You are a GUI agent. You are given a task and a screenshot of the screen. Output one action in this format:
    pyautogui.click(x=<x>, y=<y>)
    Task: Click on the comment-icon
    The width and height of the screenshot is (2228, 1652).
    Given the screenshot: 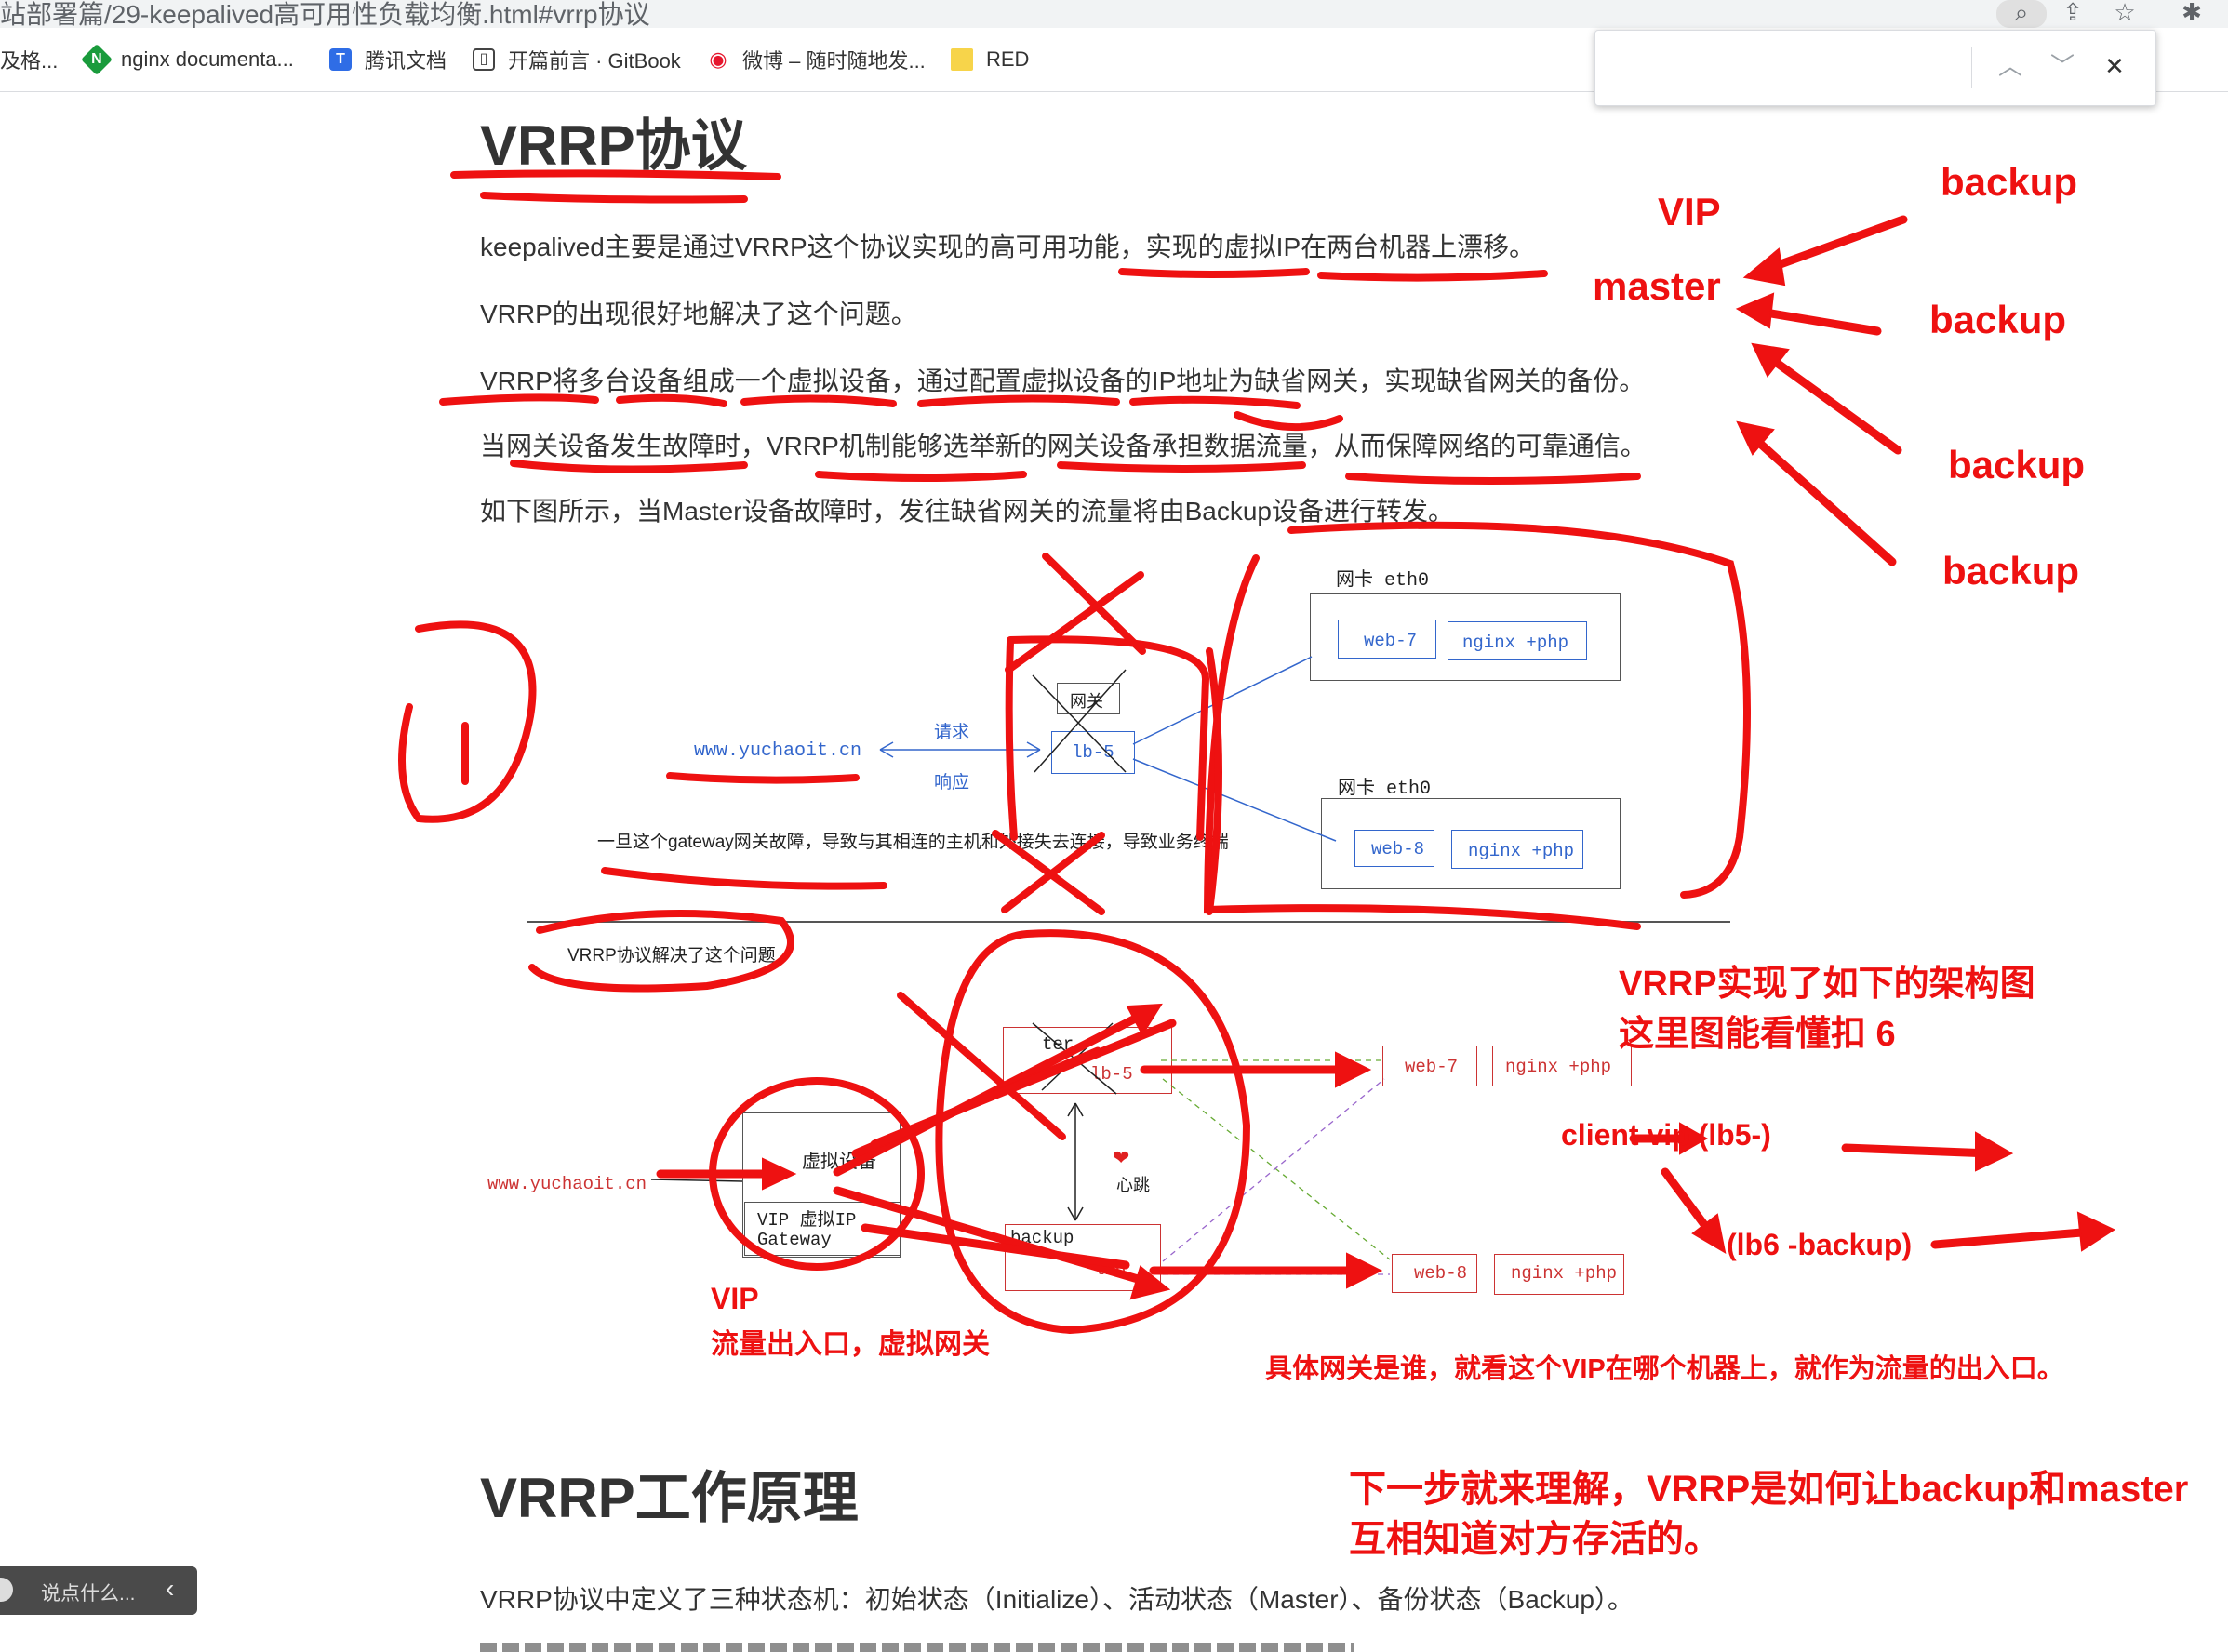 What is the action you would take?
    pyautogui.click(x=7, y=1590)
    